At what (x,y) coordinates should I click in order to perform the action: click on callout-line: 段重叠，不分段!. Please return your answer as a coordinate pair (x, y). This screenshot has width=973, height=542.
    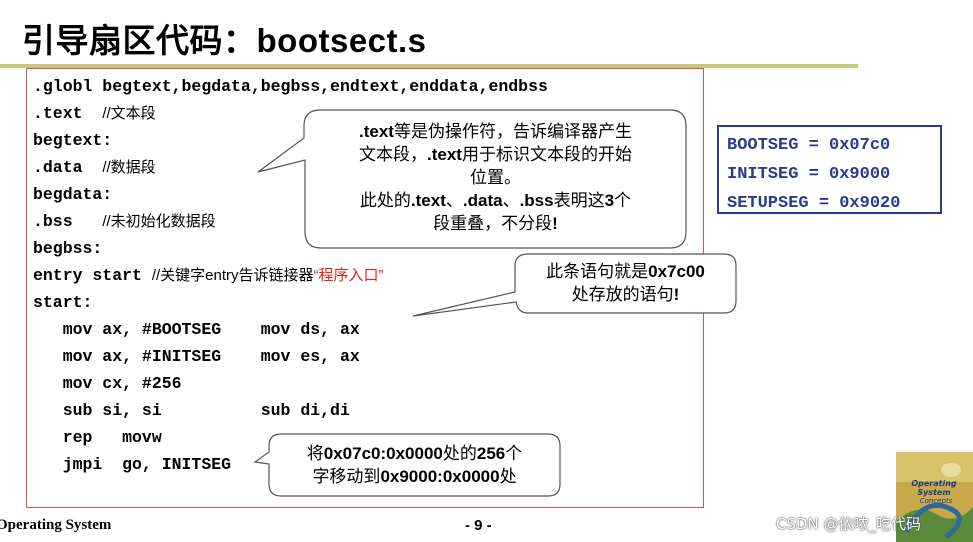
    Looking at the image, I should click on (495, 223).